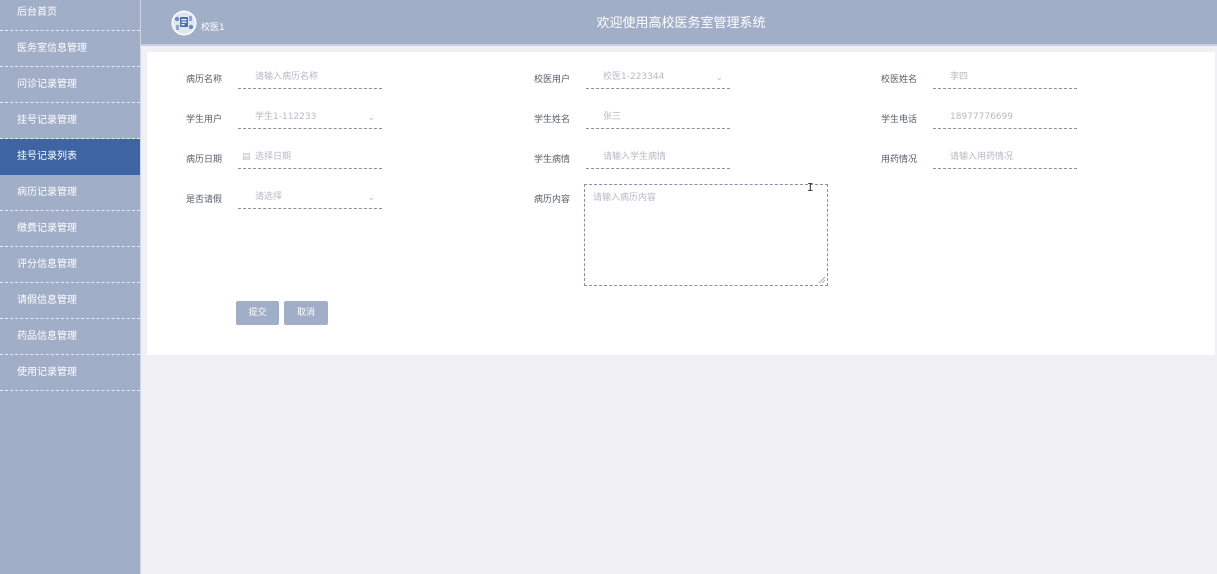  Describe the element at coordinates (70, 85) in the screenshot. I see `sidebar-item-consultation-records: 问诊记录管理` at that location.